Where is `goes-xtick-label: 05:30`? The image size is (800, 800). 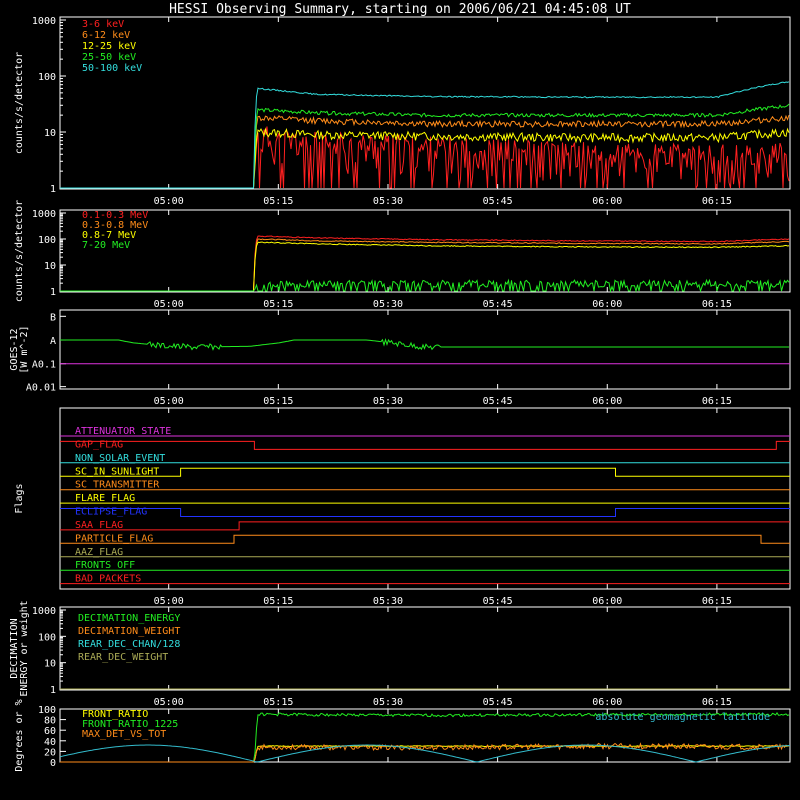
goes-xtick-label: 05:30 is located at coordinates (388, 401).